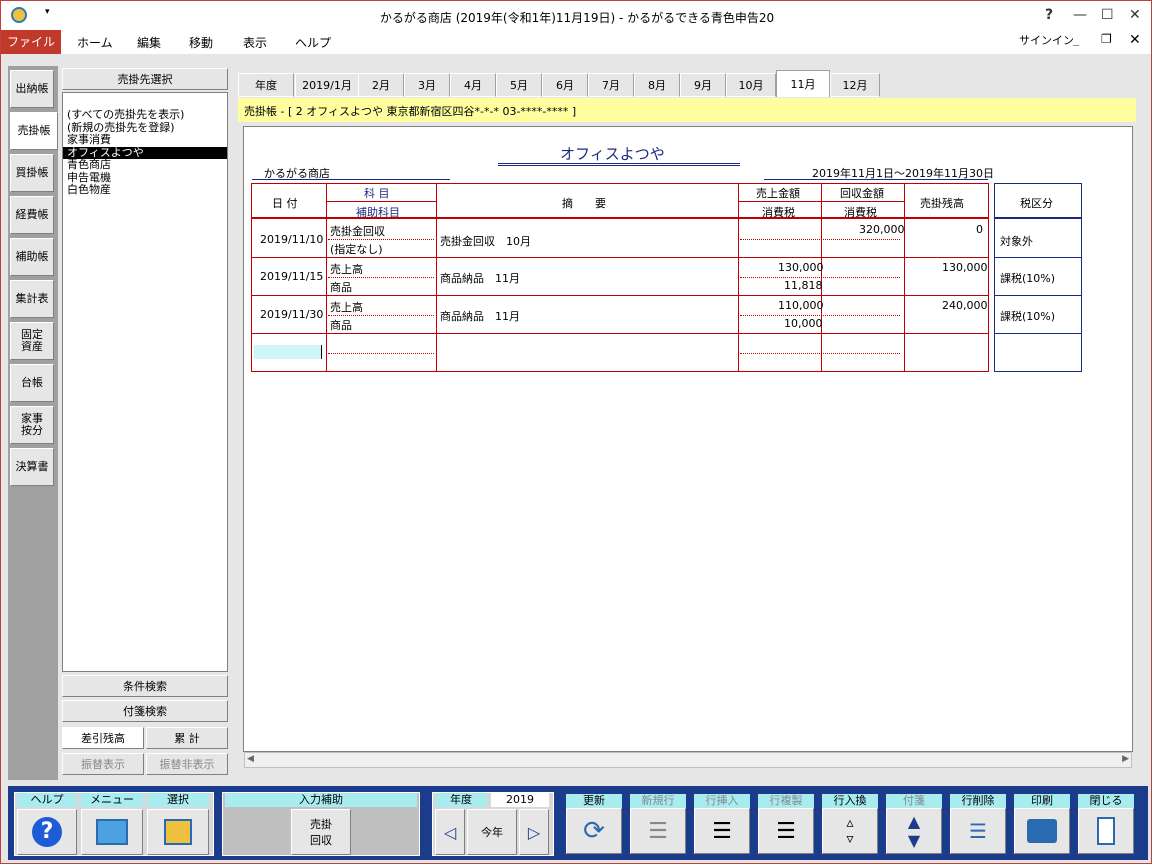 The height and width of the screenshot is (864, 1152). What do you see at coordinates (313, 42) in the screenshot?
I see `menu-help: ヘルプ` at bounding box center [313, 42].